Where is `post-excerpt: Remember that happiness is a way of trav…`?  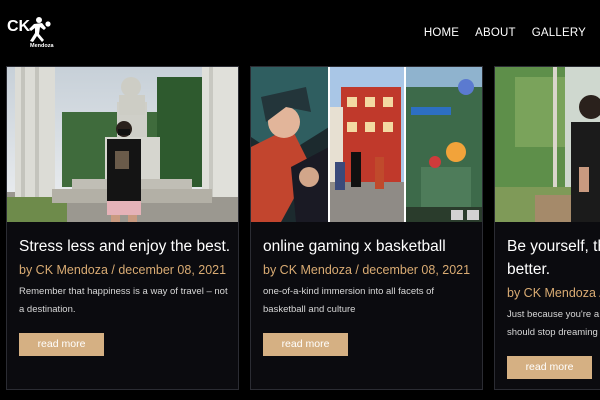
post-excerpt: Remember that happiness is a way of trav… is located at coordinates (123, 300).